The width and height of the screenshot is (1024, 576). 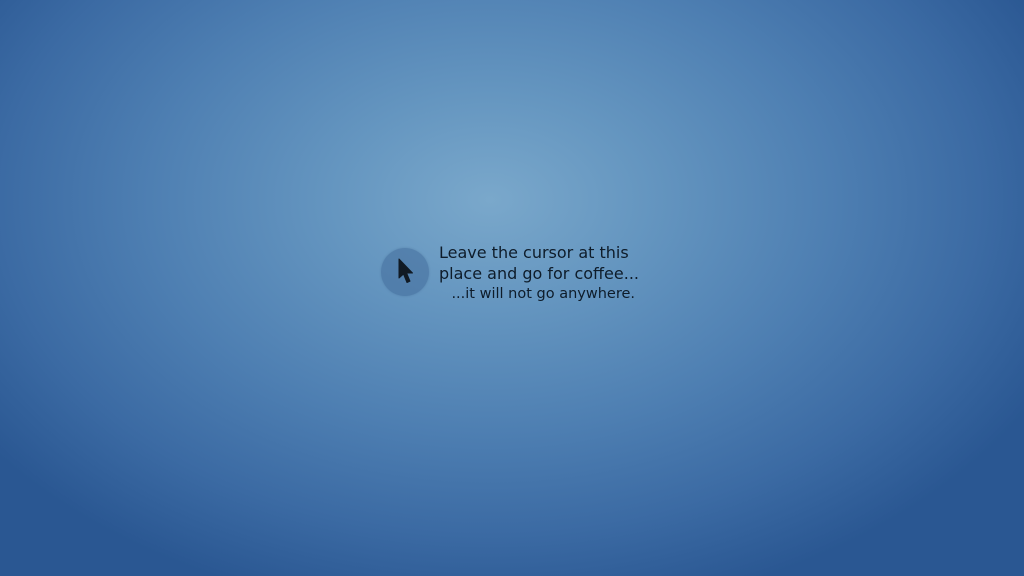 What do you see at coordinates (543, 294) in the screenshot?
I see `message-line-3: ...it will not go anywhere.` at bounding box center [543, 294].